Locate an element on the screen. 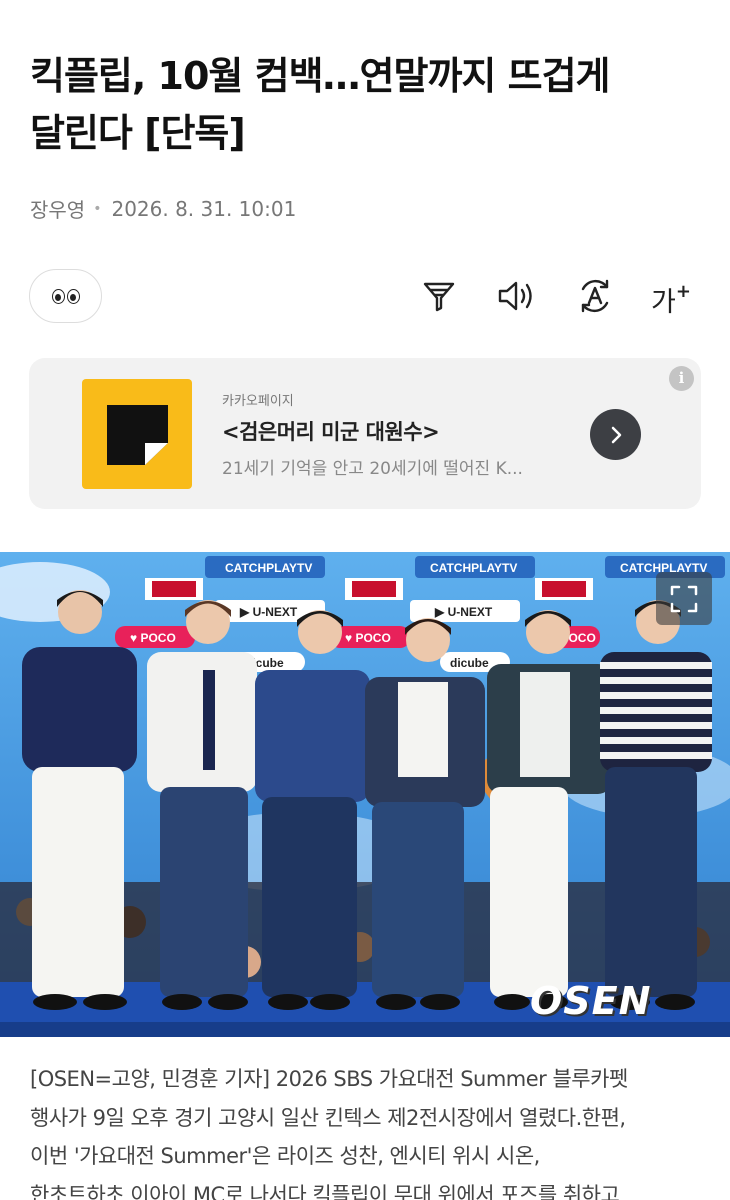  summary-button is located at coordinates (439, 296).